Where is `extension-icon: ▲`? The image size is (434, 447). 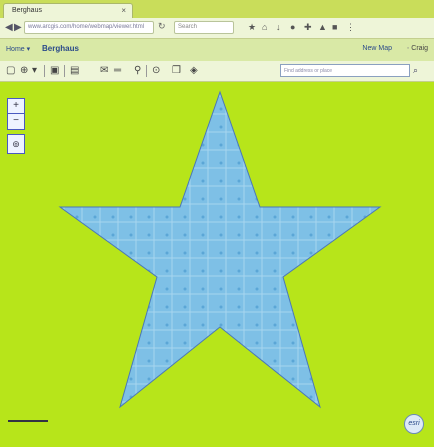
extension-icon: ▲ is located at coordinates (322, 27).